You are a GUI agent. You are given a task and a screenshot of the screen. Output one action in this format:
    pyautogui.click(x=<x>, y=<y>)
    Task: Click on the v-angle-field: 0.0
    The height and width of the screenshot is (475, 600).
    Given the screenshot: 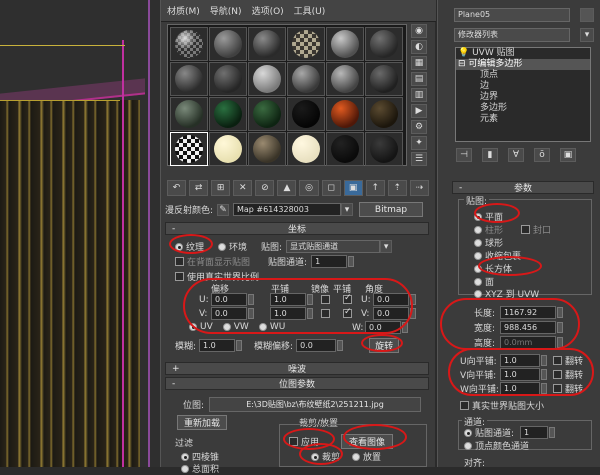 What is the action you would take?
    pyautogui.click(x=391, y=313)
    